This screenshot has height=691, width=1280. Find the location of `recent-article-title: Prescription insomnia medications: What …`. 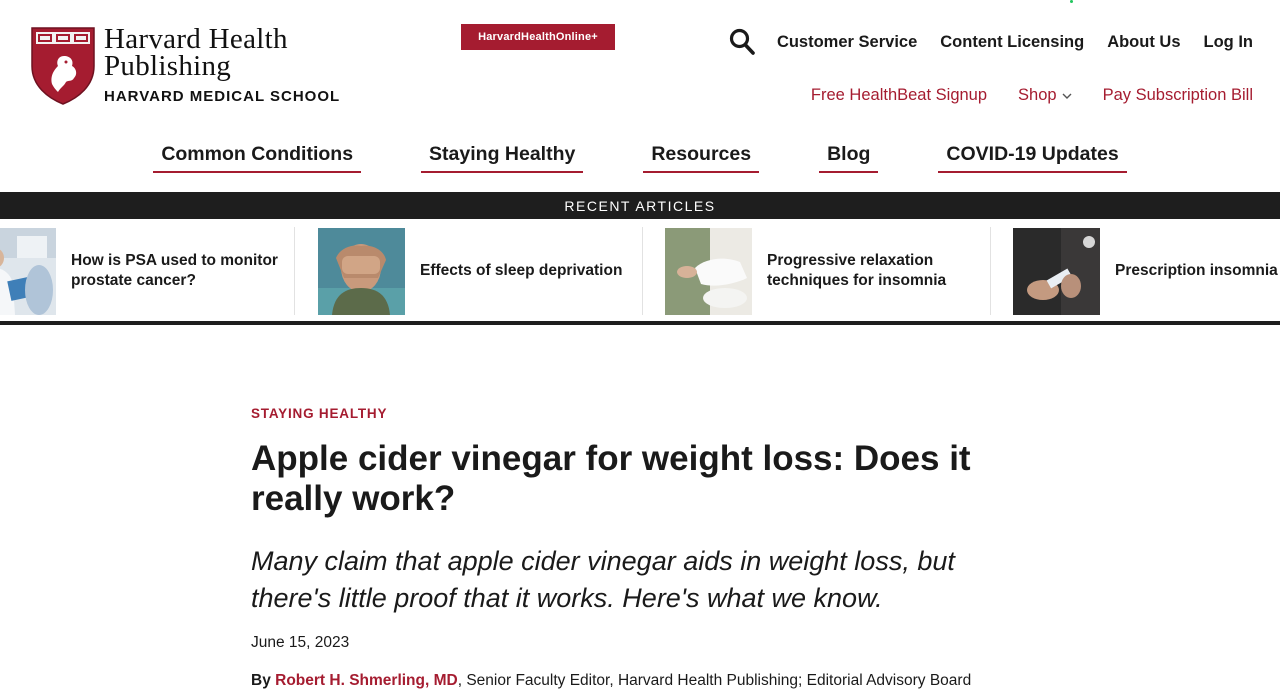

recent-article-title: Prescription insomnia medications: What … is located at coordinates (1197, 270).